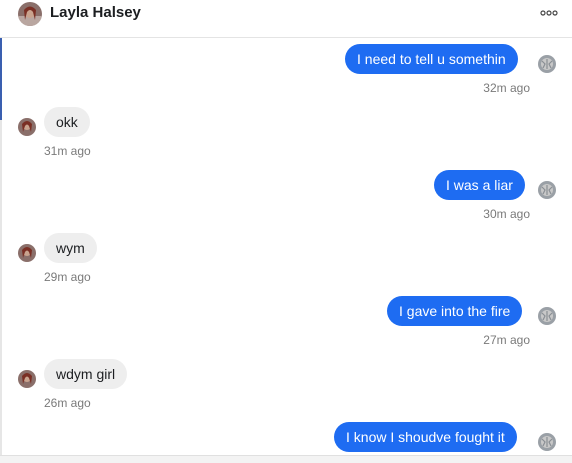  Describe the element at coordinates (70, 248) in the screenshot. I see `message-bubble-incoming: wym` at that location.